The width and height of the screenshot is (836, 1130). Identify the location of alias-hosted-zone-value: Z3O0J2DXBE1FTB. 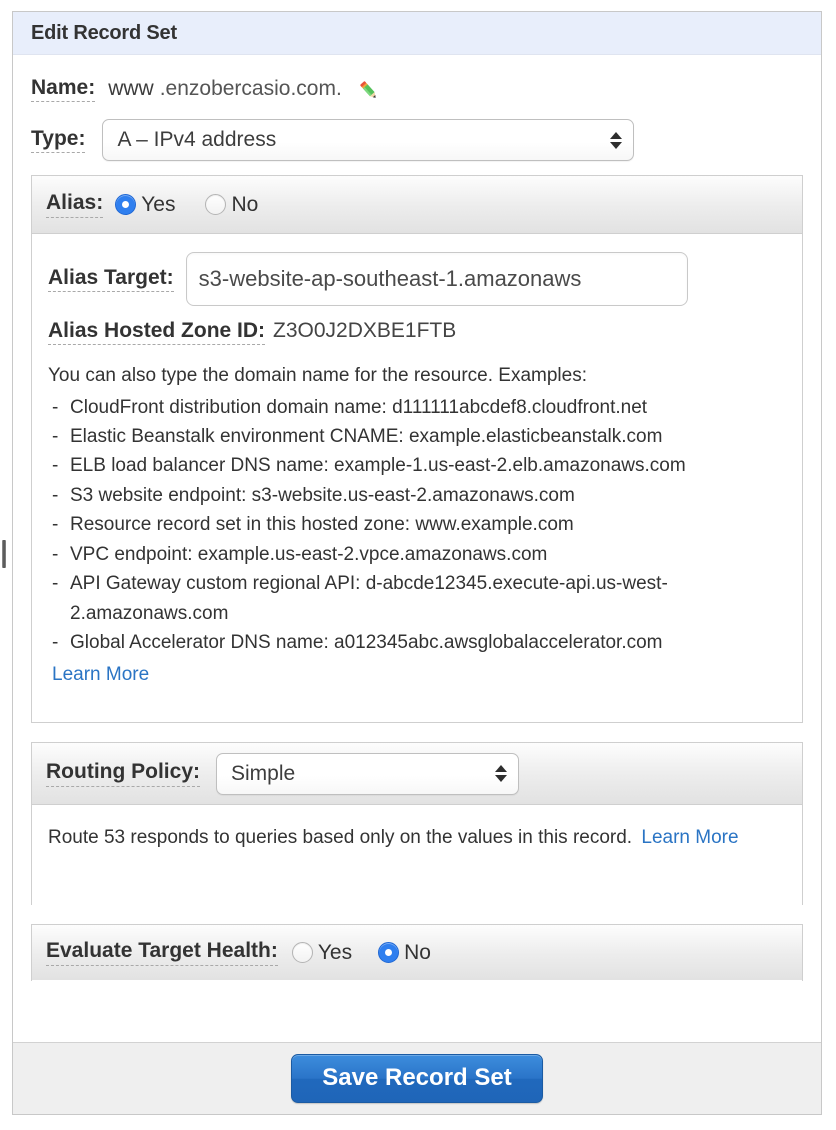
(365, 330).